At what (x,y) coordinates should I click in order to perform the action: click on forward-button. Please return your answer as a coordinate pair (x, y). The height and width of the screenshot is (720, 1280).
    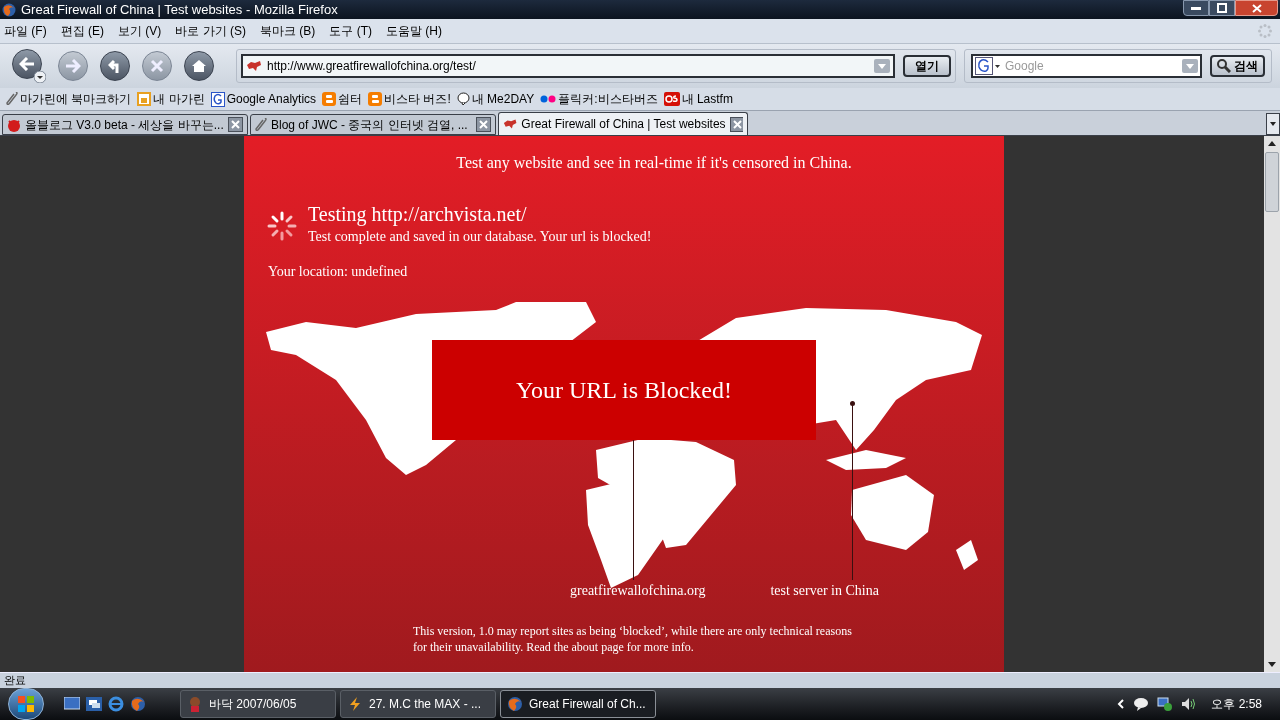
    Looking at the image, I should click on (73, 66).